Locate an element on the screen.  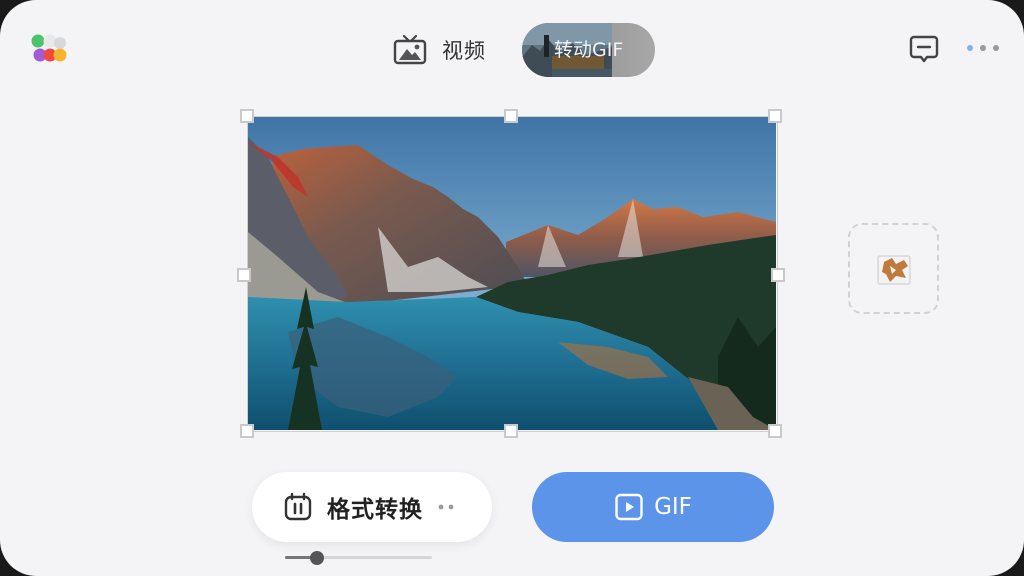
gif-button-label: GIF is located at coordinates (673, 507).